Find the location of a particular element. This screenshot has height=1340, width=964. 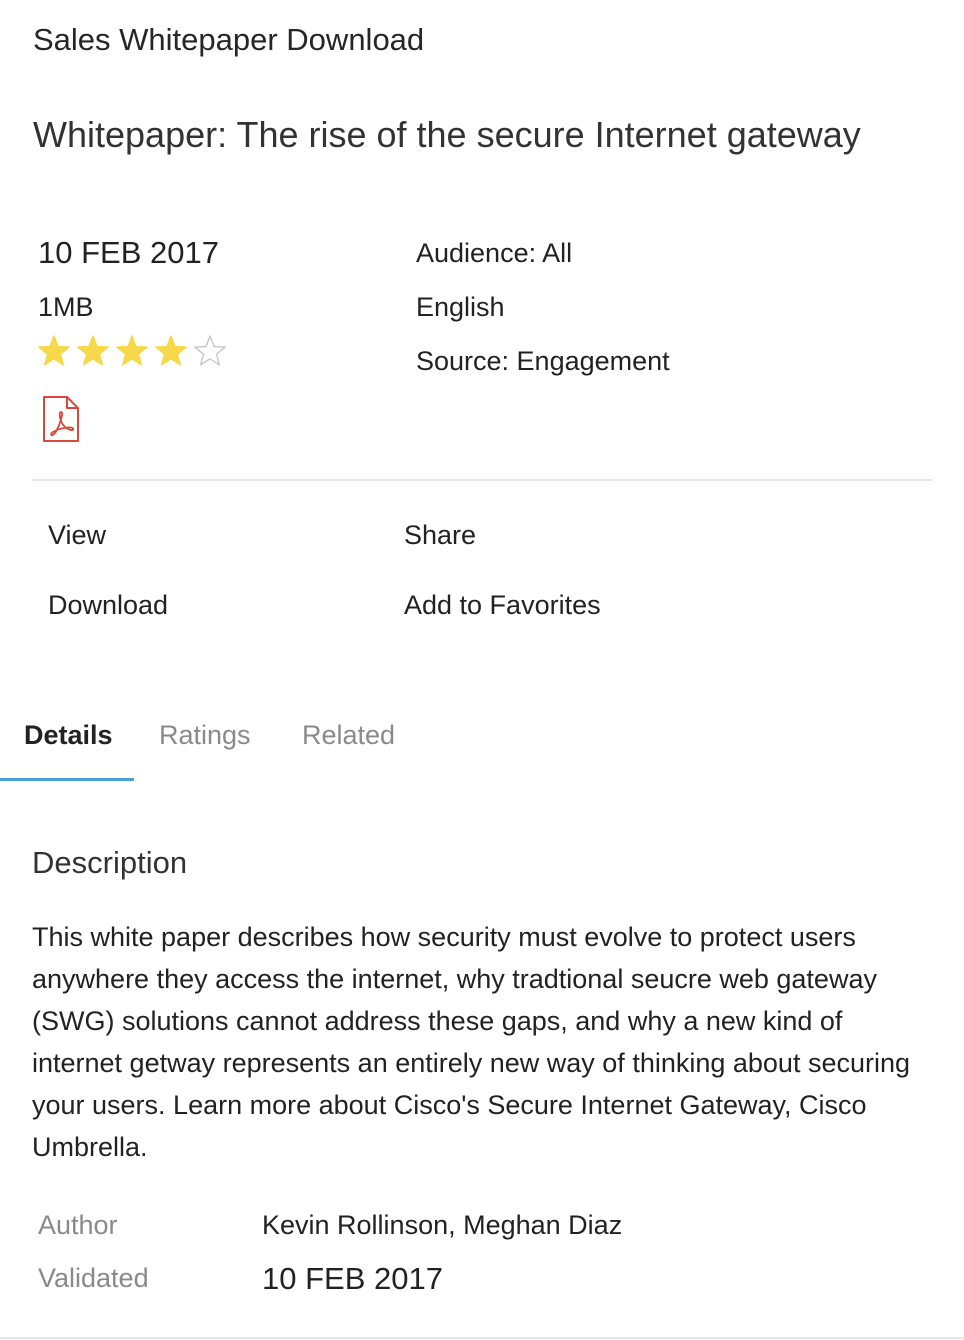

author-value: Kevin Rollinson, Meghan Diaz is located at coordinates (442, 1225).